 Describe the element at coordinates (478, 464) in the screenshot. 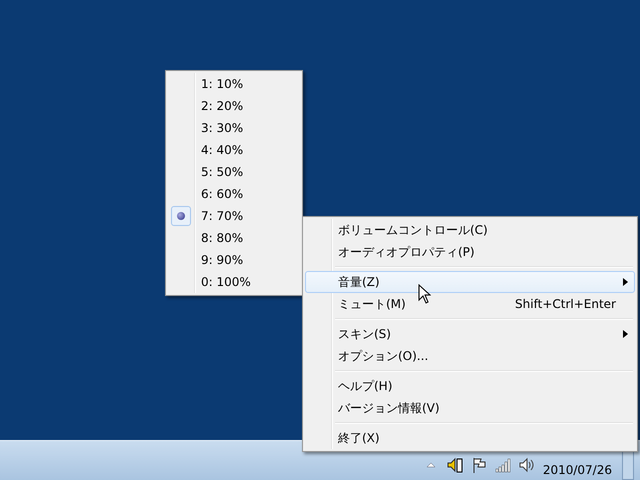

I see `flag-icon` at that location.